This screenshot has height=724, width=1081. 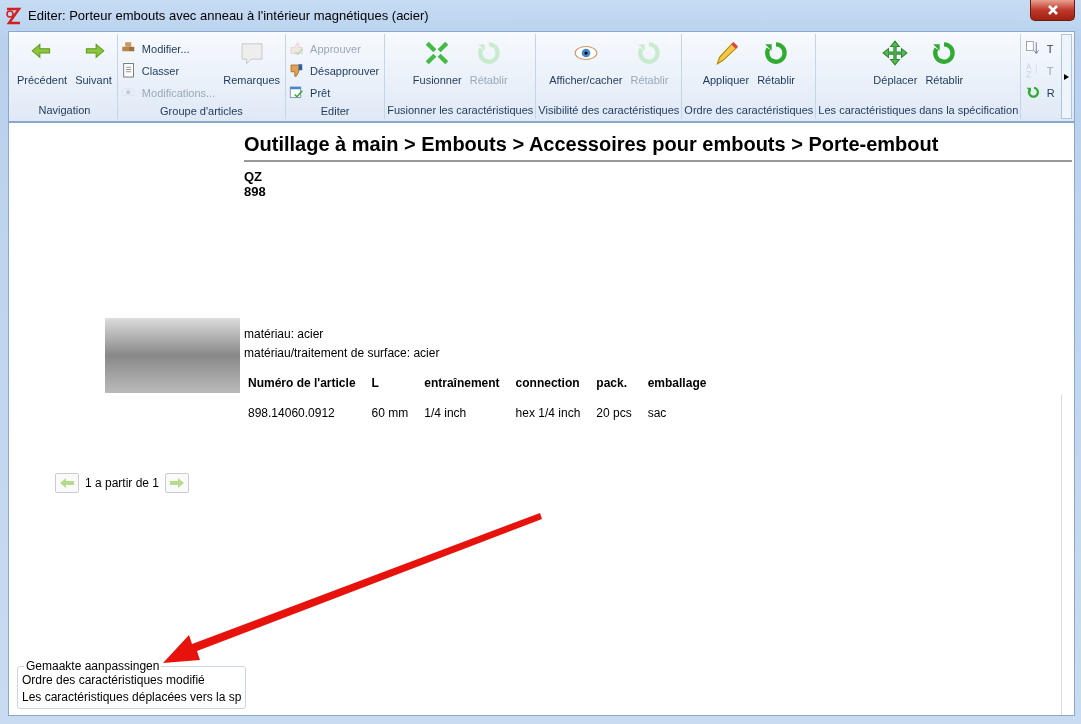 What do you see at coordinates (895, 53) in the screenshot?
I see `move-arrows-icon` at bounding box center [895, 53].